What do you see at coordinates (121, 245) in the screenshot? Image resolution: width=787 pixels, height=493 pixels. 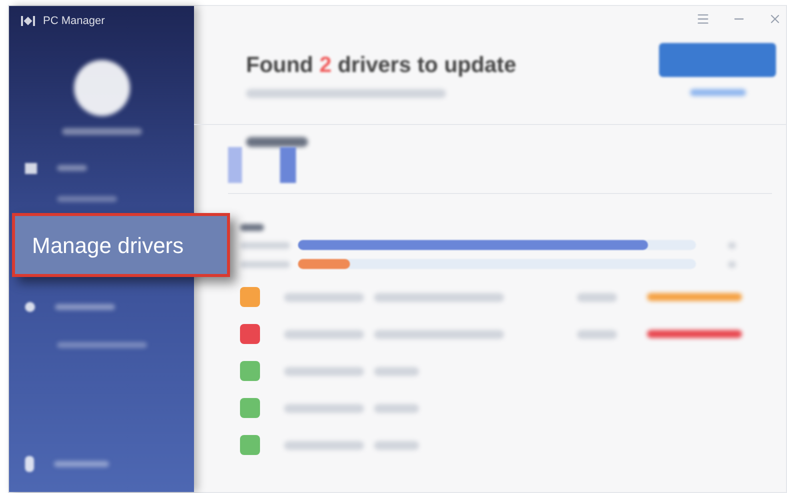 I see `callout-label: Manage drivers` at bounding box center [121, 245].